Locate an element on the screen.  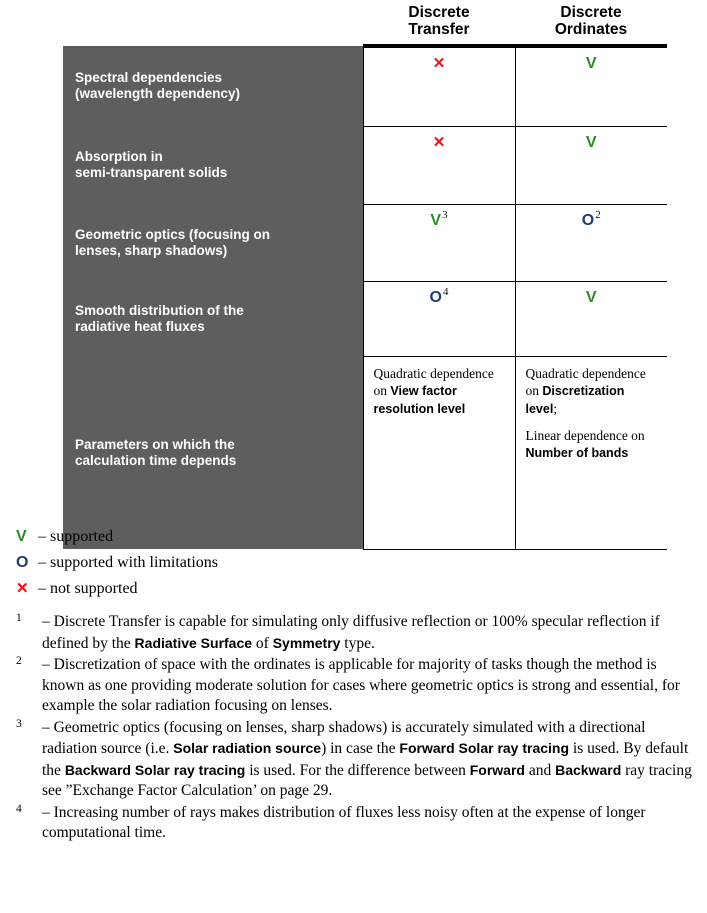
row-label-line1: Smooth distribution of the is located at coordinates (159, 310).